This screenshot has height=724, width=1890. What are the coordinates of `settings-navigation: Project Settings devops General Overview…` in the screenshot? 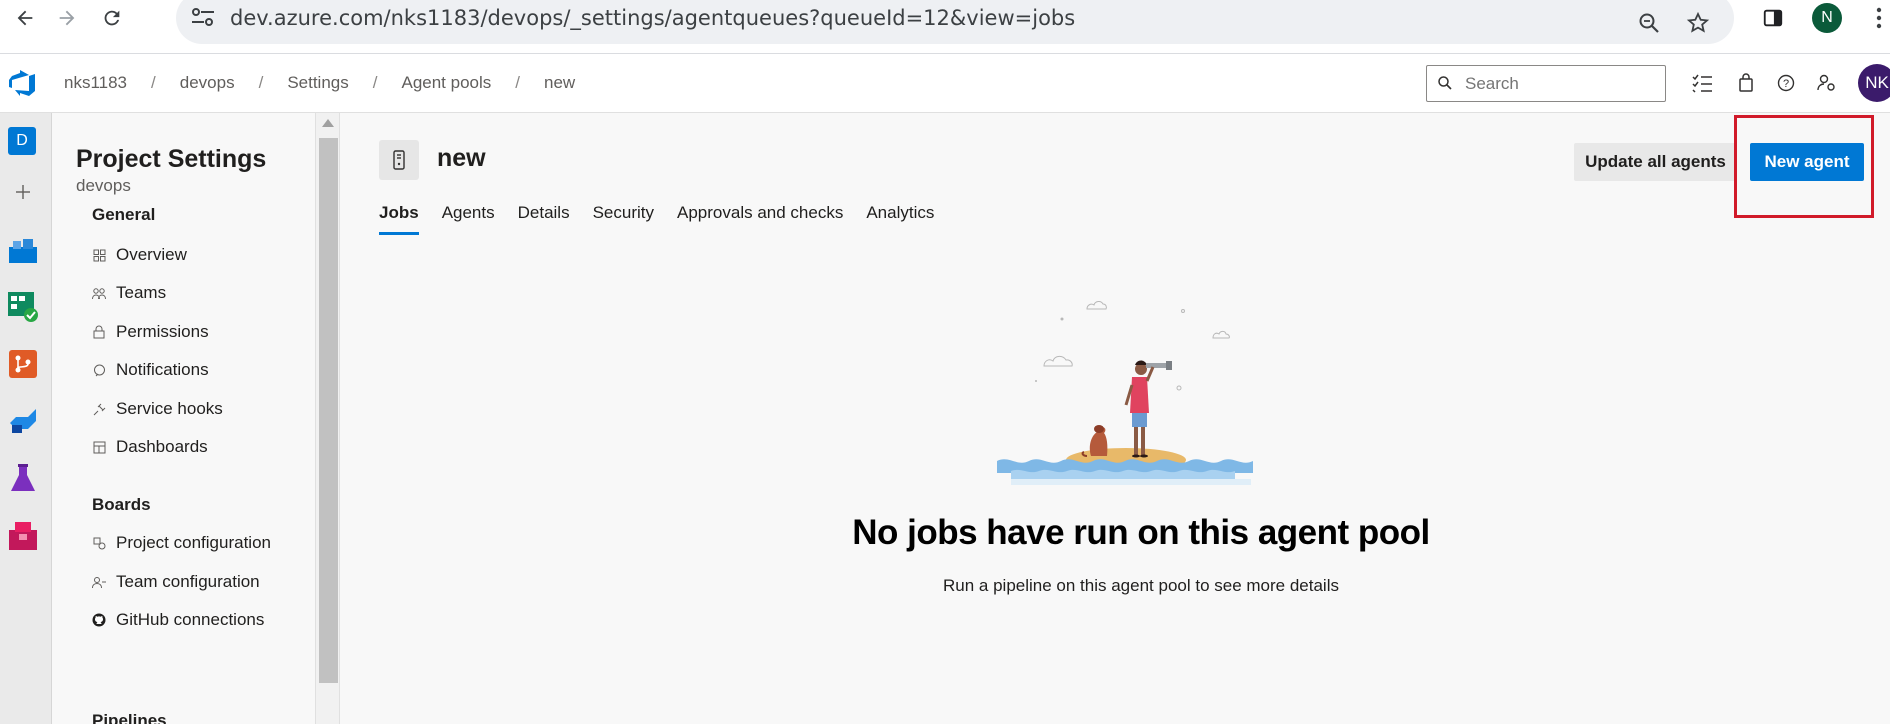 It's located at (183, 418).